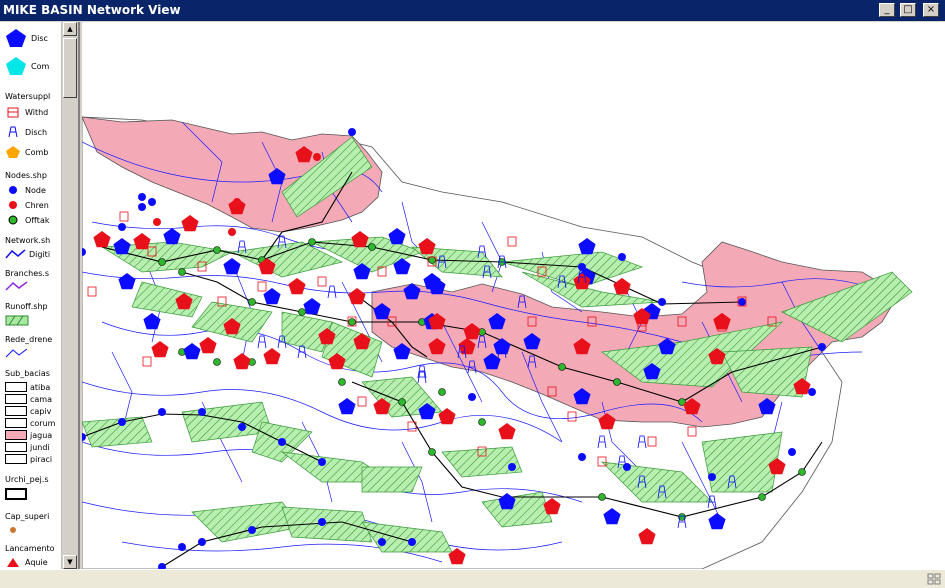 The image size is (945, 588). Describe the element at coordinates (27, 96) in the screenshot. I see `legend-watersupply-title: Watersuppl` at that location.